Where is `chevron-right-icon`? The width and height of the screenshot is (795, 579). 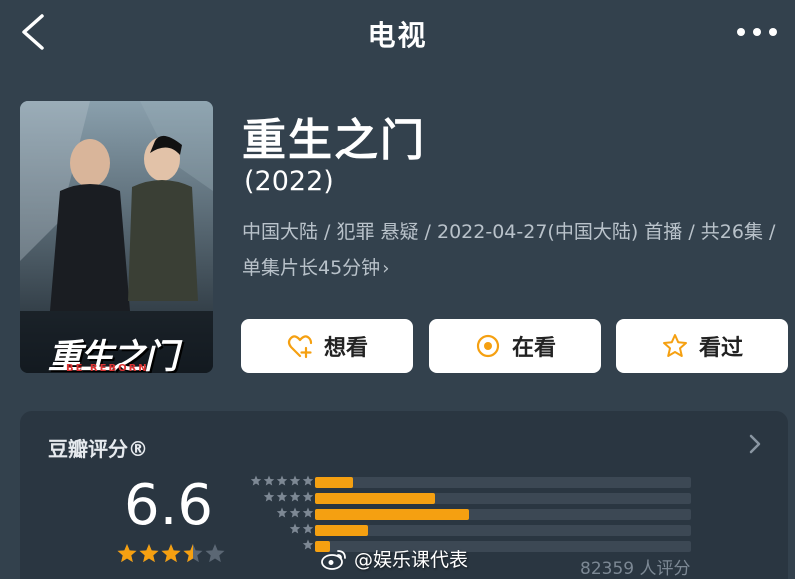
chevron-right-icon is located at coordinates (755, 444).